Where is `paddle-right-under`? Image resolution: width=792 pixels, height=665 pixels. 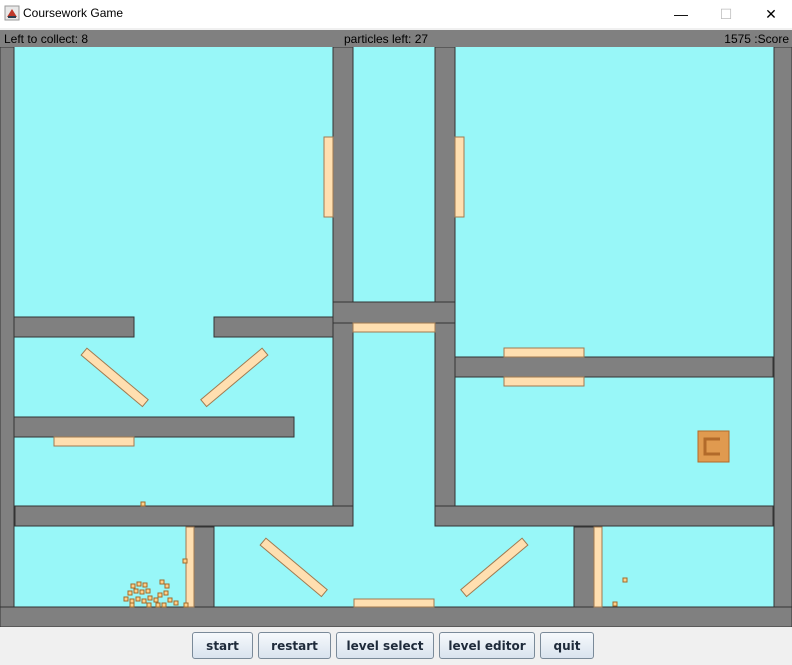 paddle-right-under is located at coordinates (544, 381).